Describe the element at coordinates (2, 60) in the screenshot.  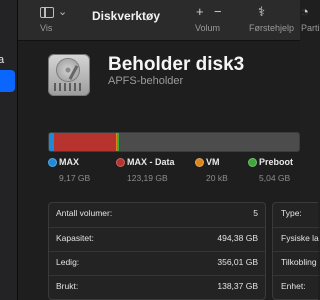
I see `sidebar-item-label: a` at that location.